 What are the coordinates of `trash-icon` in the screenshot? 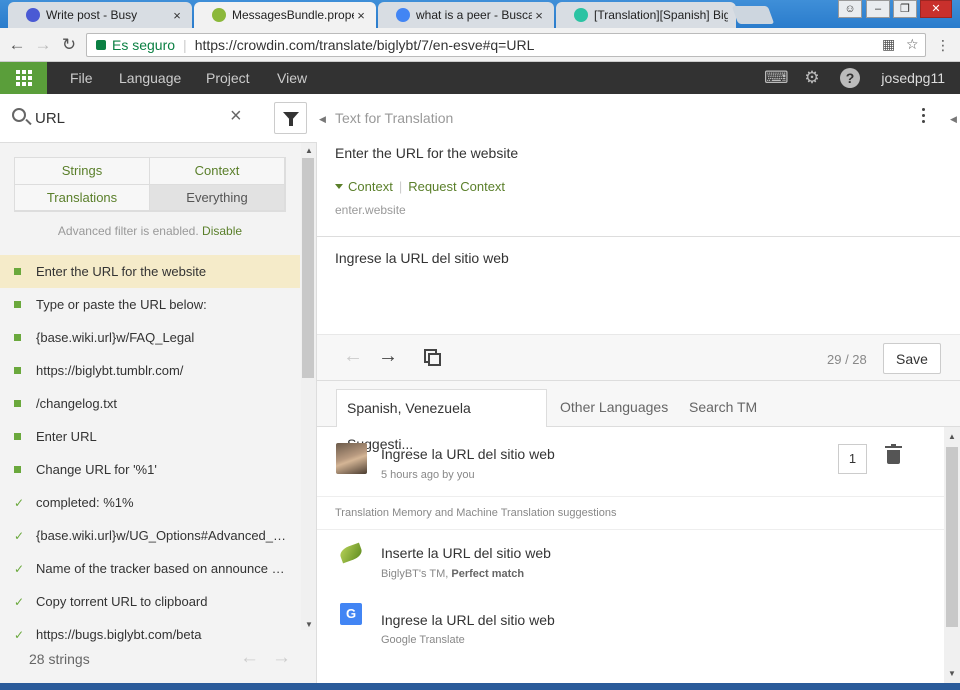 It's located at (893, 454).